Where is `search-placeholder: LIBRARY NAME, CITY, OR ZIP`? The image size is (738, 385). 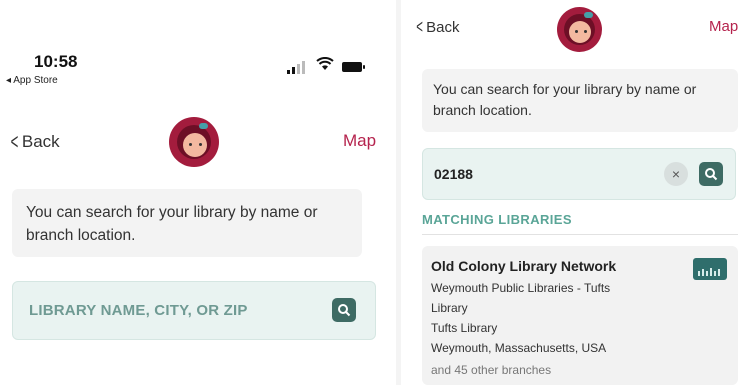
search-placeholder: LIBRARY NAME, CITY, OR ZIP is located at coordinates (138, 310).